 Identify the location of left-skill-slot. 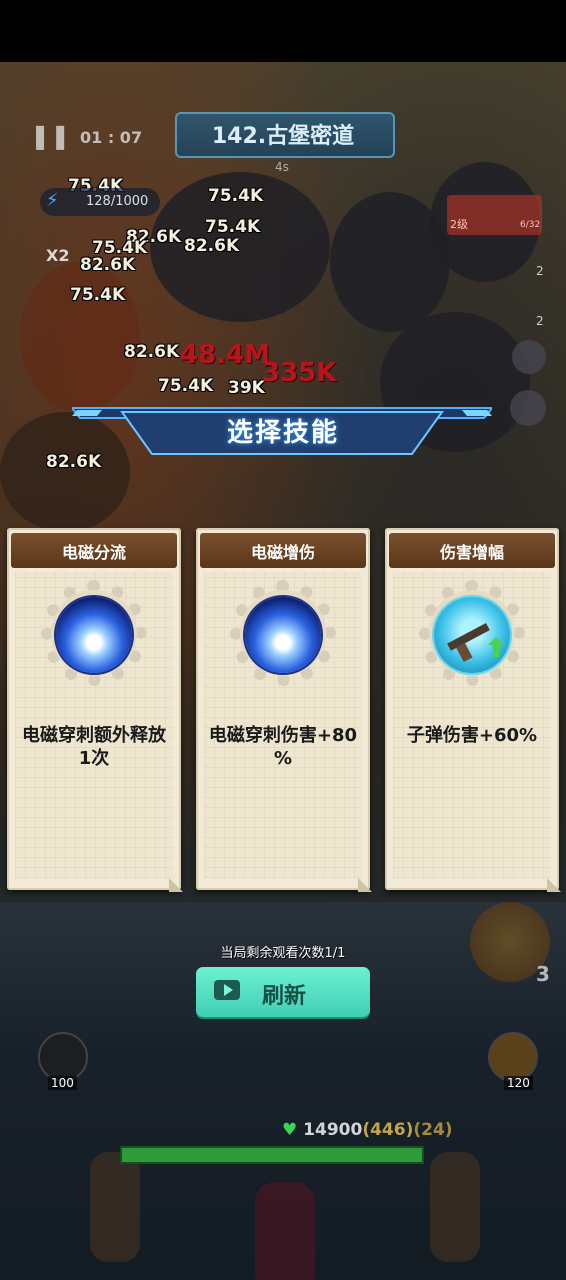
(63, 1057).